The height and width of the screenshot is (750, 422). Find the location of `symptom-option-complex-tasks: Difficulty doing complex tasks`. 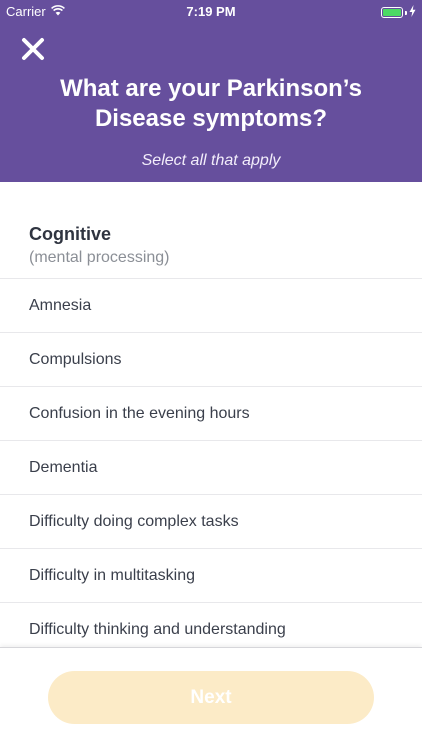

symptom-option-complex-tasks: Difficulty doing complex tasks is located at coordinates (211, 522).